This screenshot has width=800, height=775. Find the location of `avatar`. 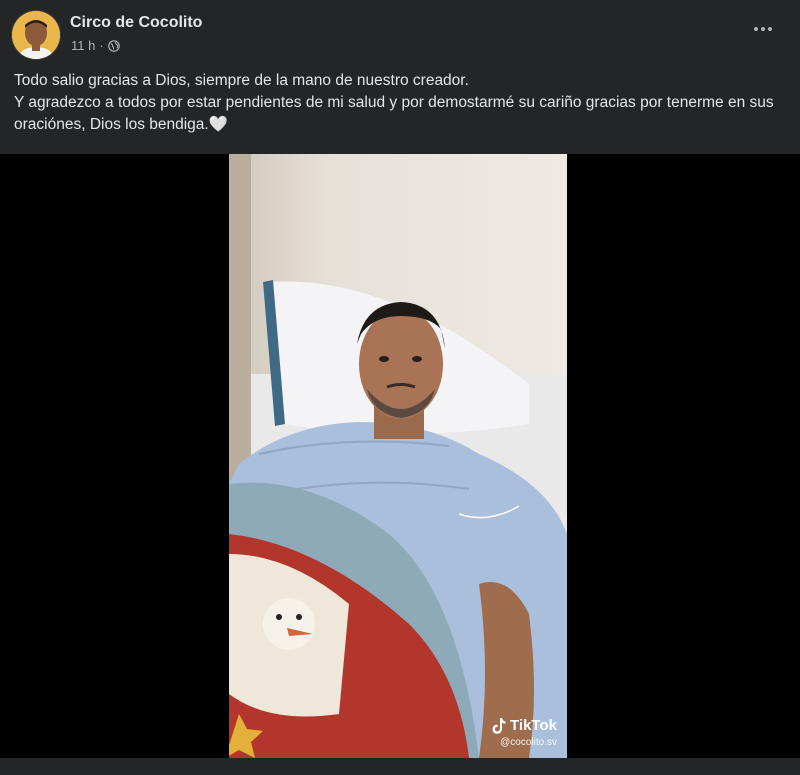

avatar is located at coordinates (36, 35).